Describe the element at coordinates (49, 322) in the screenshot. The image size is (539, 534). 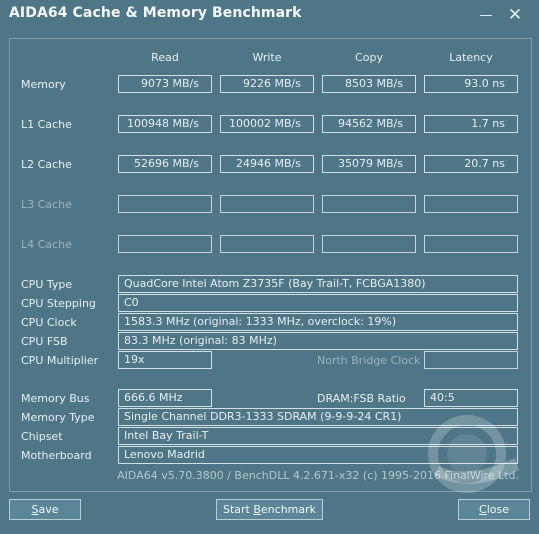
I see `cpu-clock-label: CPU Clock` at that location.